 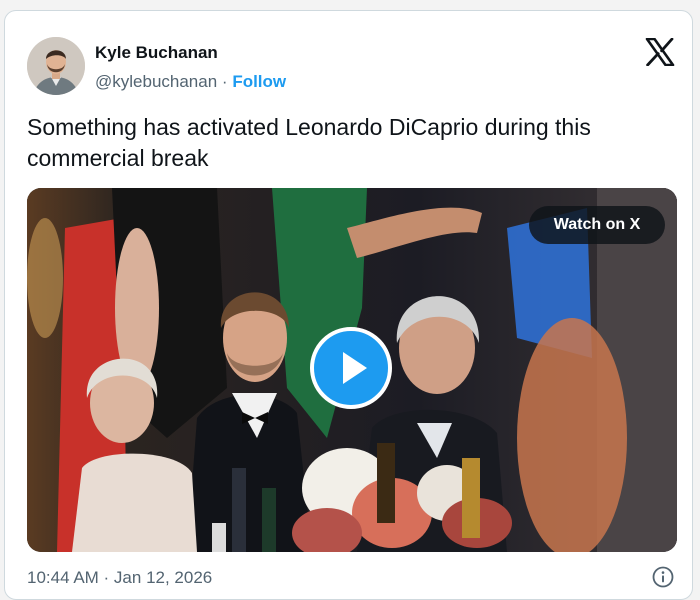 What do you see at coordinates (119, 578) in the screenshot?
I see `tweet-timestamp: 10:44 AM · Jan 12, 2026` at bounding box center [119, 578].